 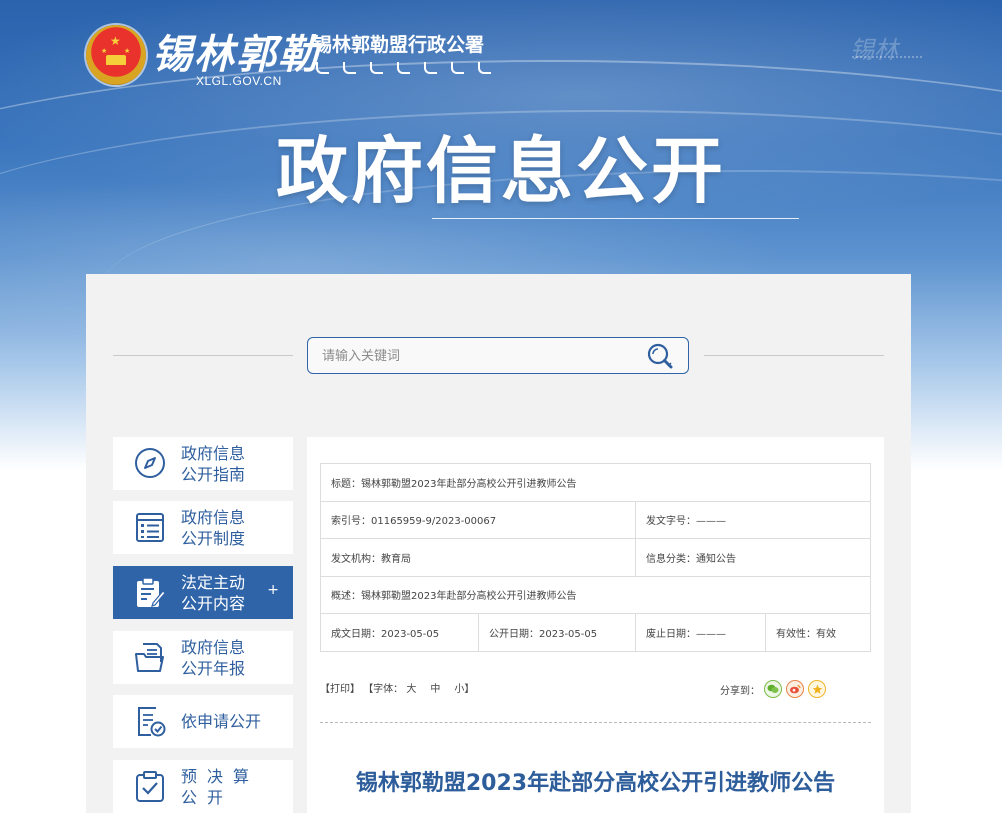 I want to click on meta-category-cell: 信息分类：通知公告, so click(x=753, y=557).